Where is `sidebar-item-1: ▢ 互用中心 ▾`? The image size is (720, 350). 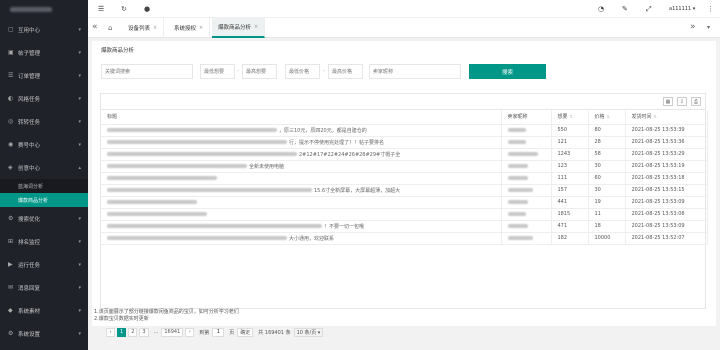
sidebar-item-1: ▢ 互用中心 ▾ is located at coordinates (44, 29).